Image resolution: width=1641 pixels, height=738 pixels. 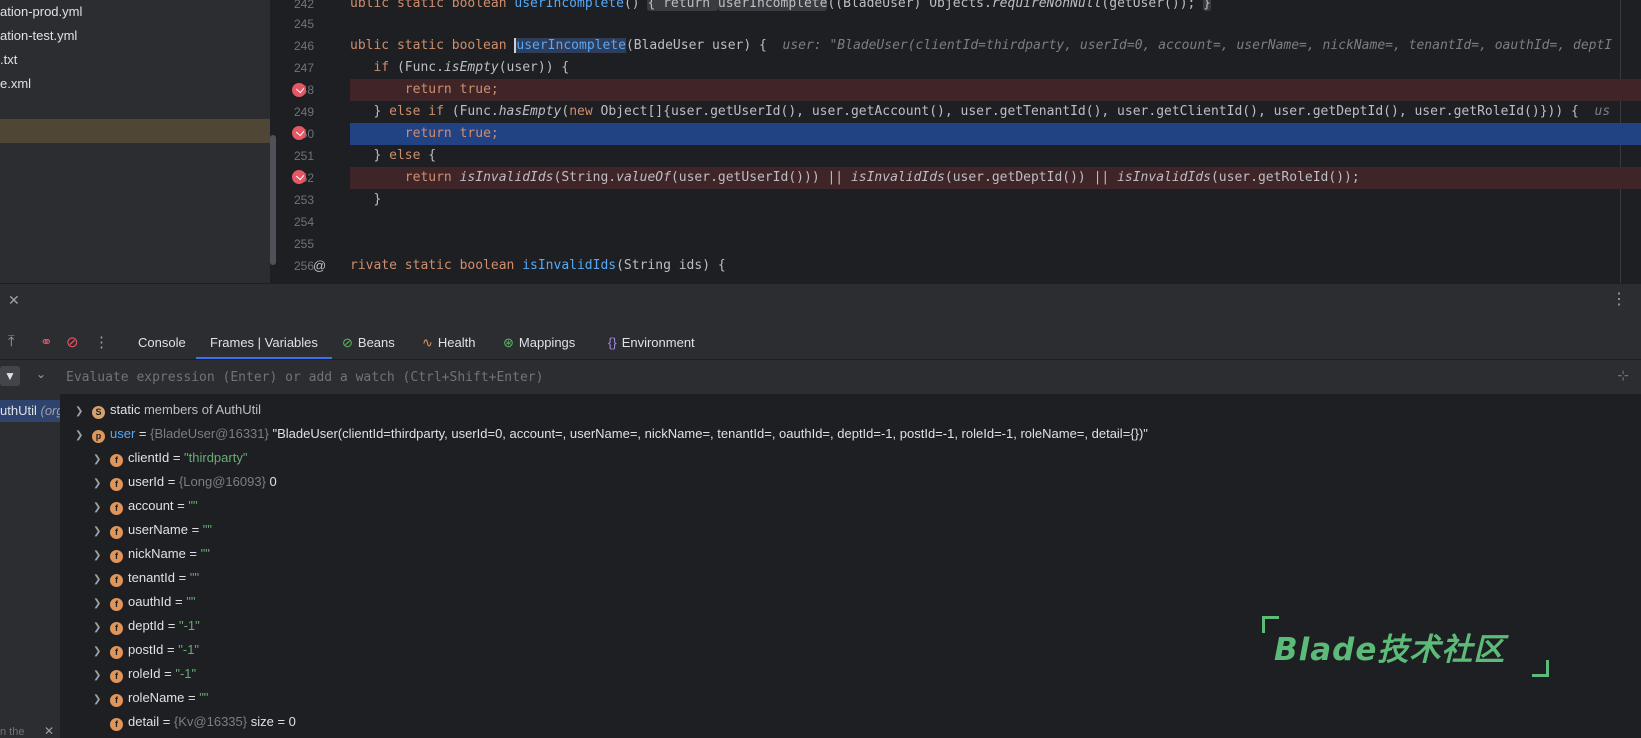 I want to click on tab-mappings: ⊛ Mappings, so click(x=539, y=343).